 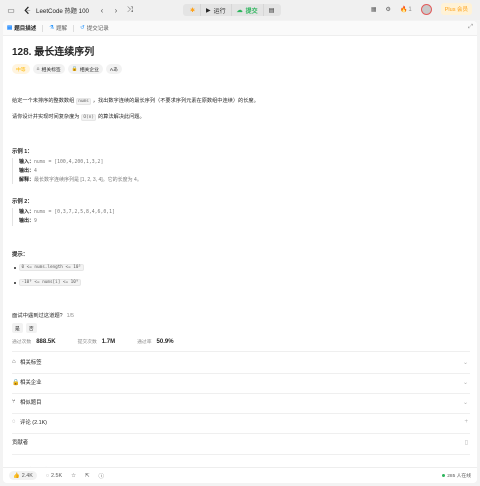 What do you see at coordinates (374, 9) in the screenshot?
I see `grid-icon: ▦` at bounding box center [374, 9].